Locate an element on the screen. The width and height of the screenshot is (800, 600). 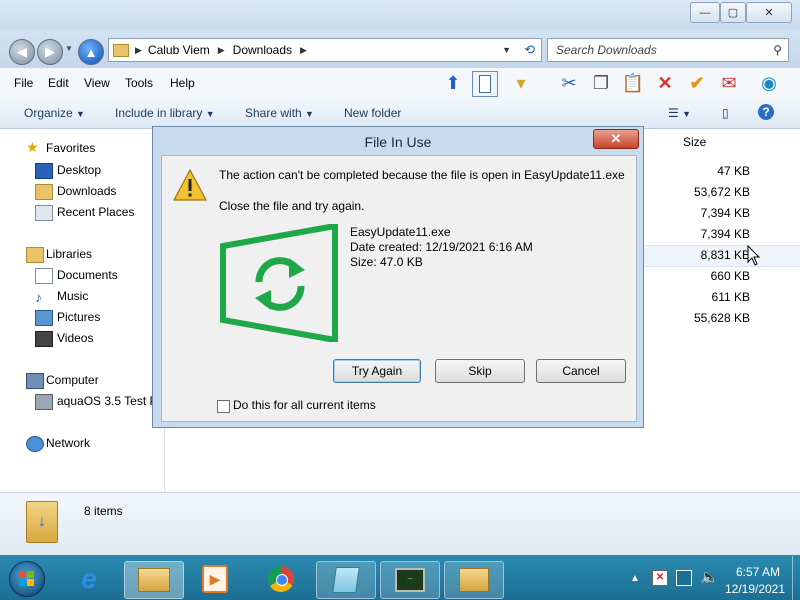
nav-drive-aquaos: aquaOS 3.5 Test P is located at coordinates (107, 401).